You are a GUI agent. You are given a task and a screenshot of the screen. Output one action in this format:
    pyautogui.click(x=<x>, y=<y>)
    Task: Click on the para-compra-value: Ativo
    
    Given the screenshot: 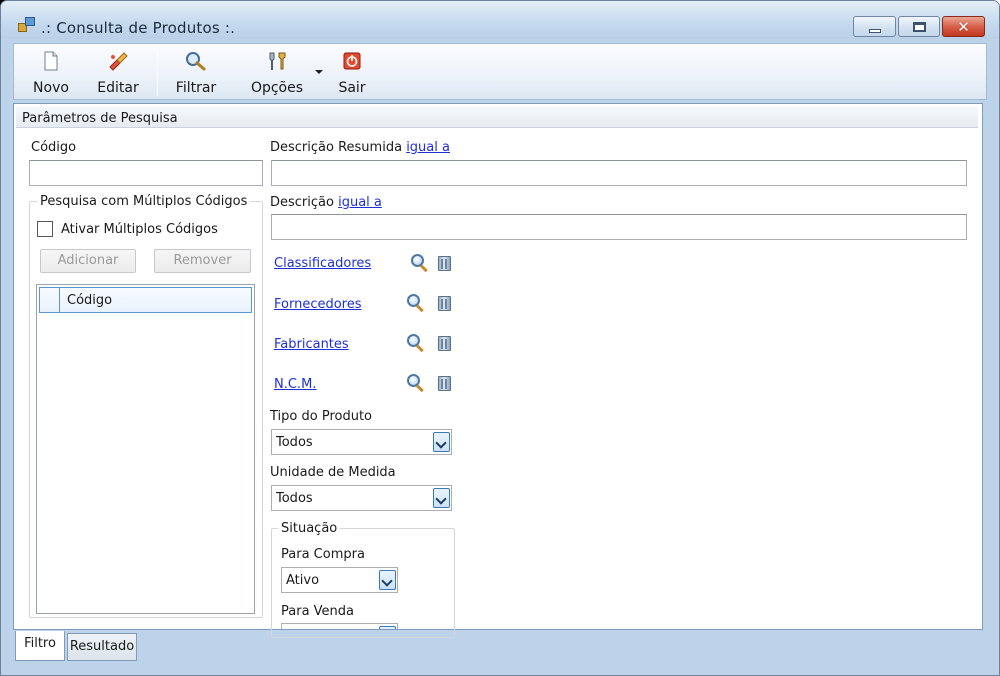 What is the action you would take?
    pyautogui.click(x=303, y=580)
    